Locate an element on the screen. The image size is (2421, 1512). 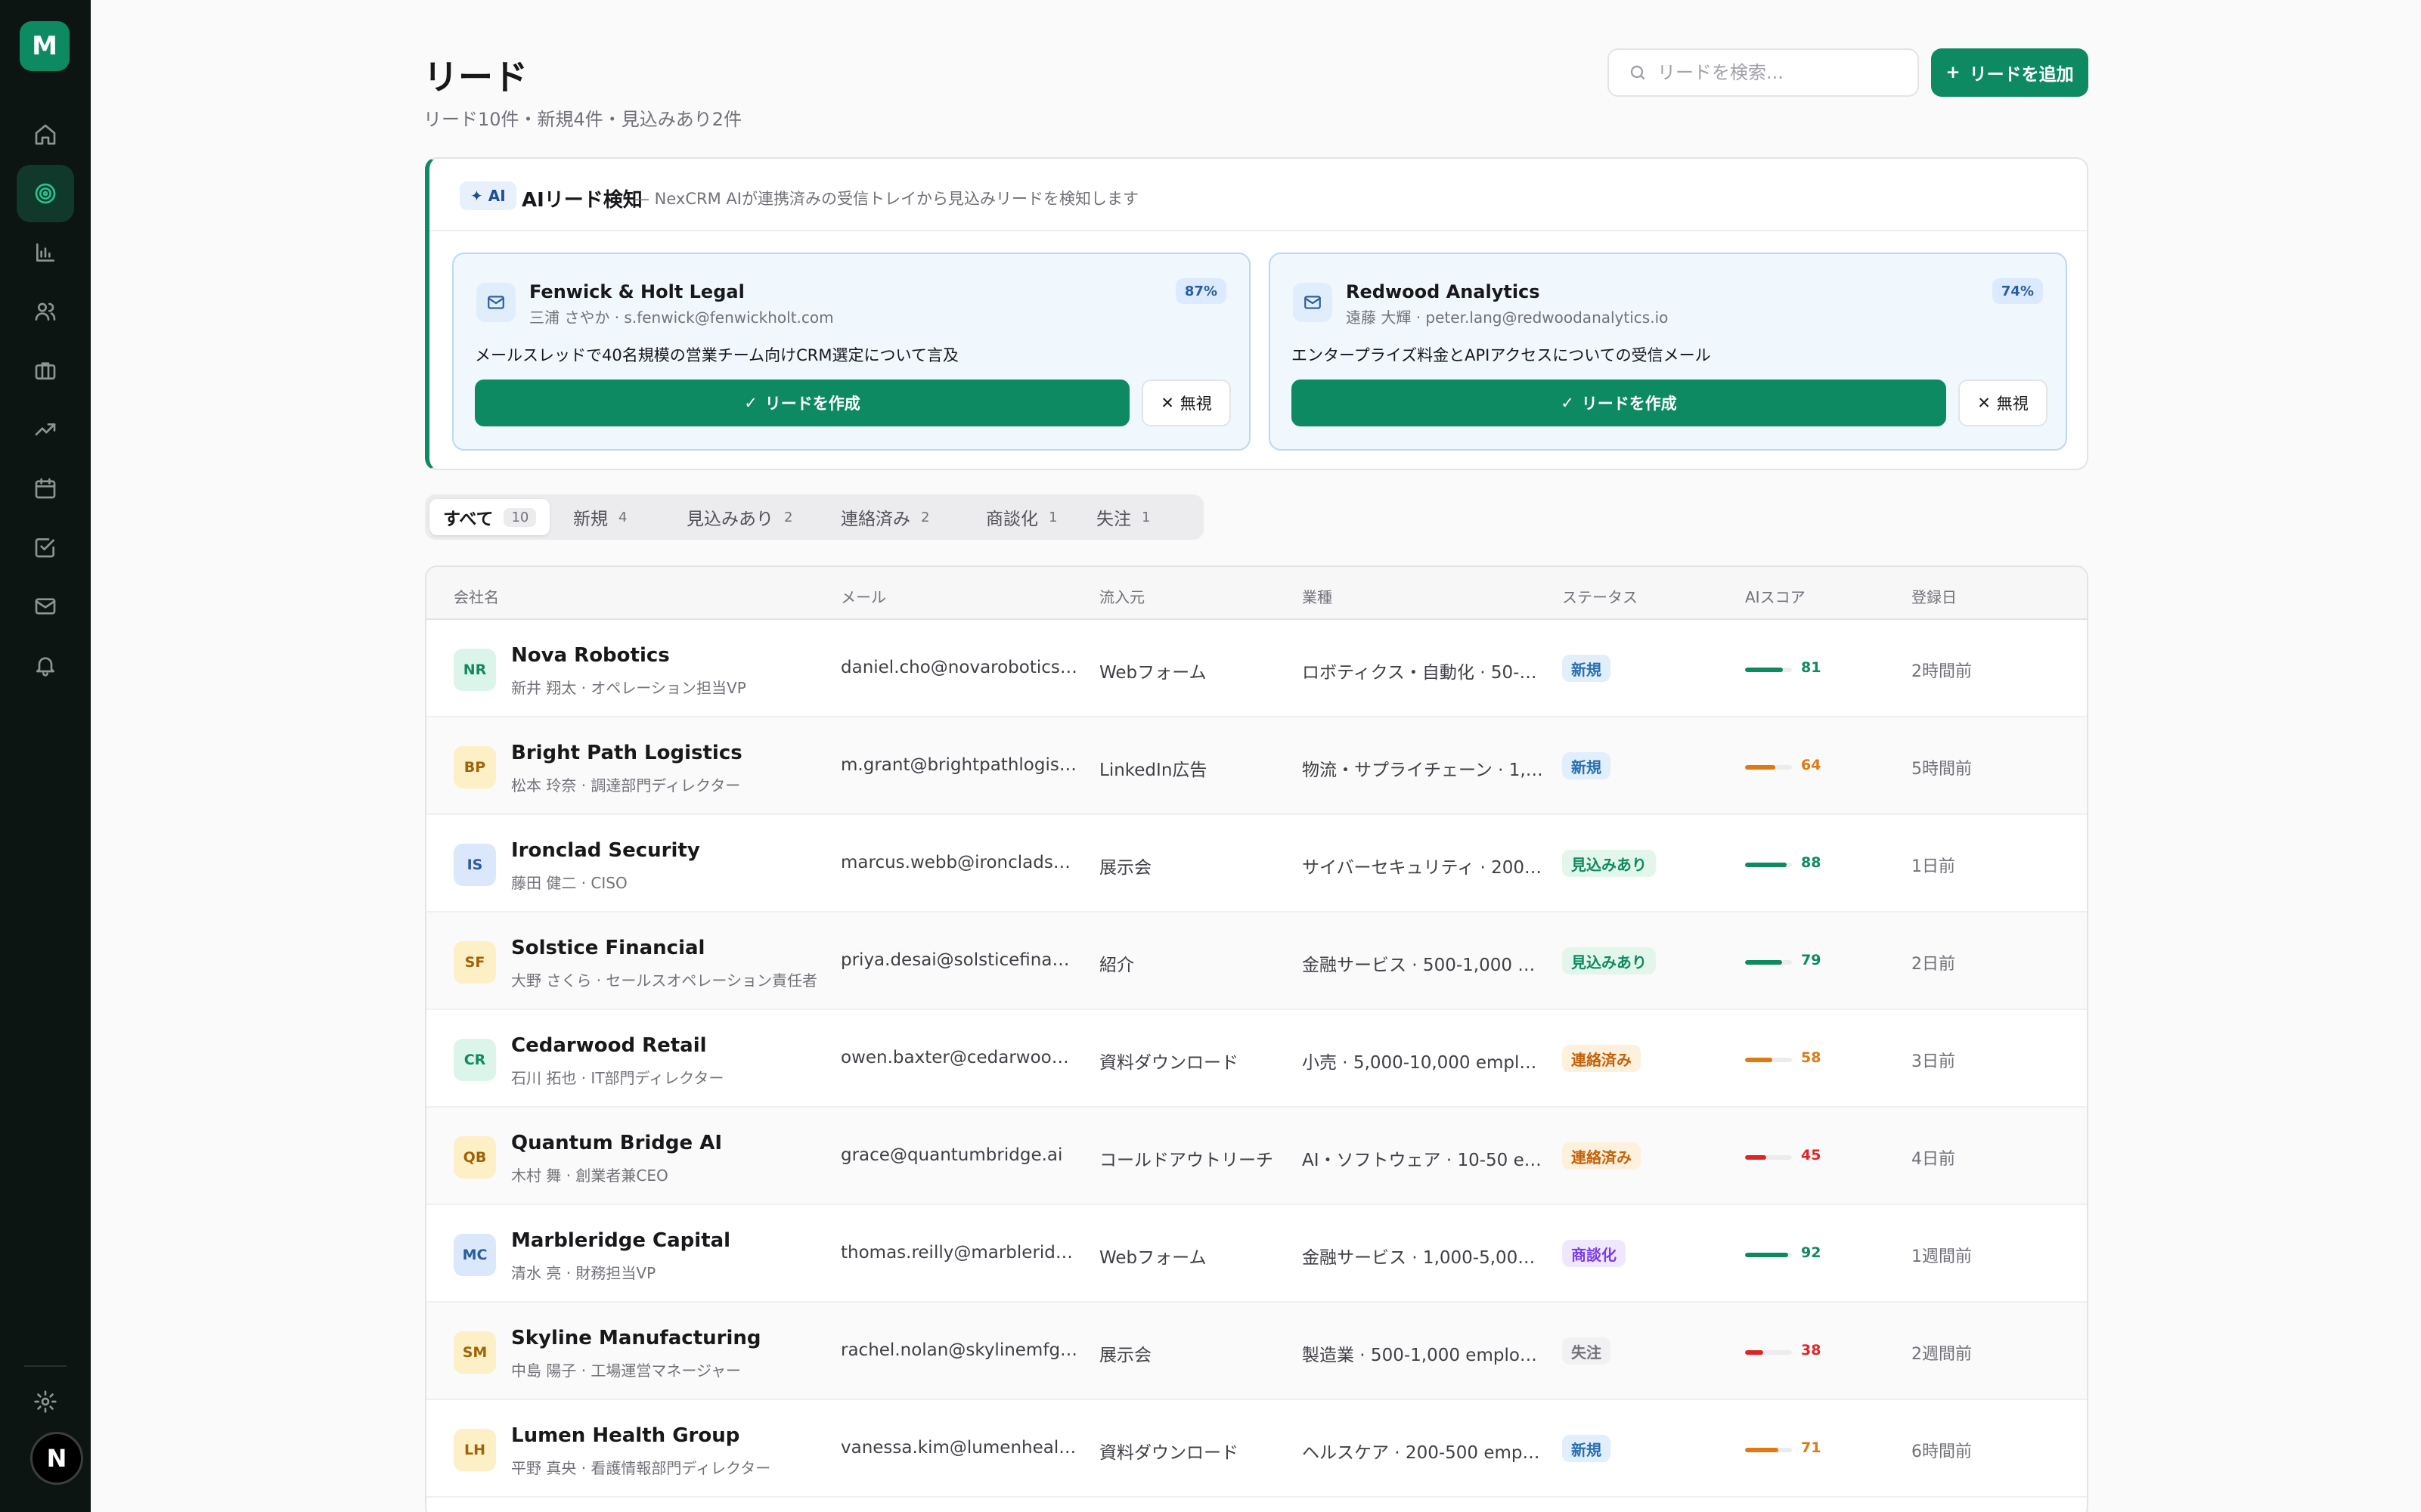
column-status: ステータス is located at coordinates (1600, 596).